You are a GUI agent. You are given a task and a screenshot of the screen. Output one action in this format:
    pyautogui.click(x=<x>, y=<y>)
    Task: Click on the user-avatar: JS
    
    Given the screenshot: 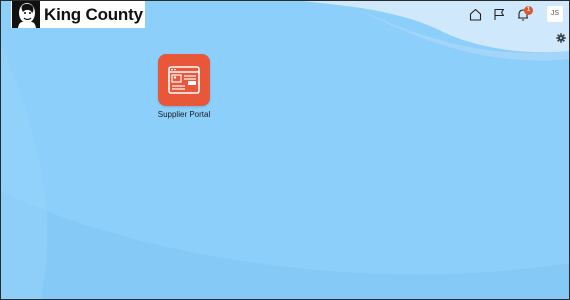 What is the action you would take?
    pyautogui.click(x=555, y=14)
    